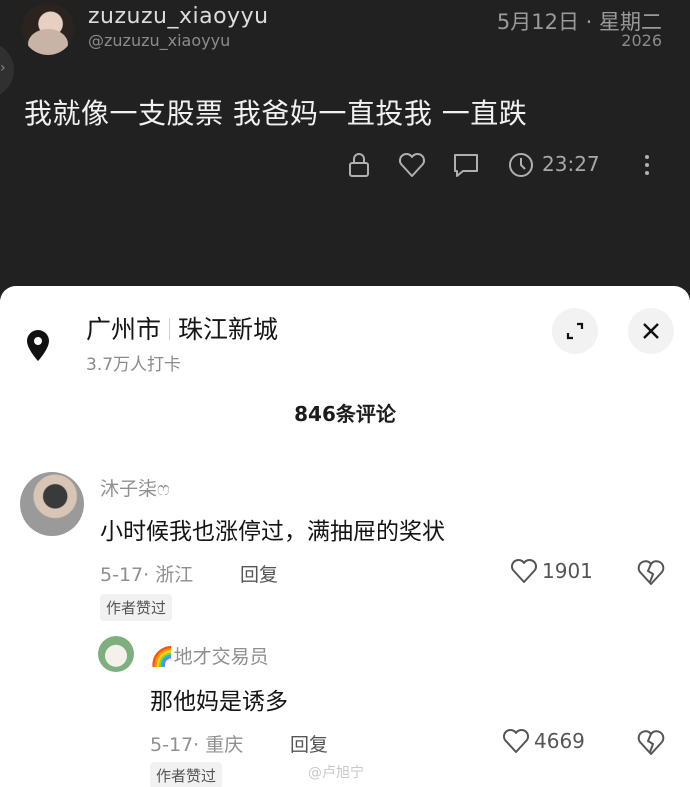 This screenshot has height=787, width=690. I want to click on side-collapse-tab: ›, so click(7, 70).